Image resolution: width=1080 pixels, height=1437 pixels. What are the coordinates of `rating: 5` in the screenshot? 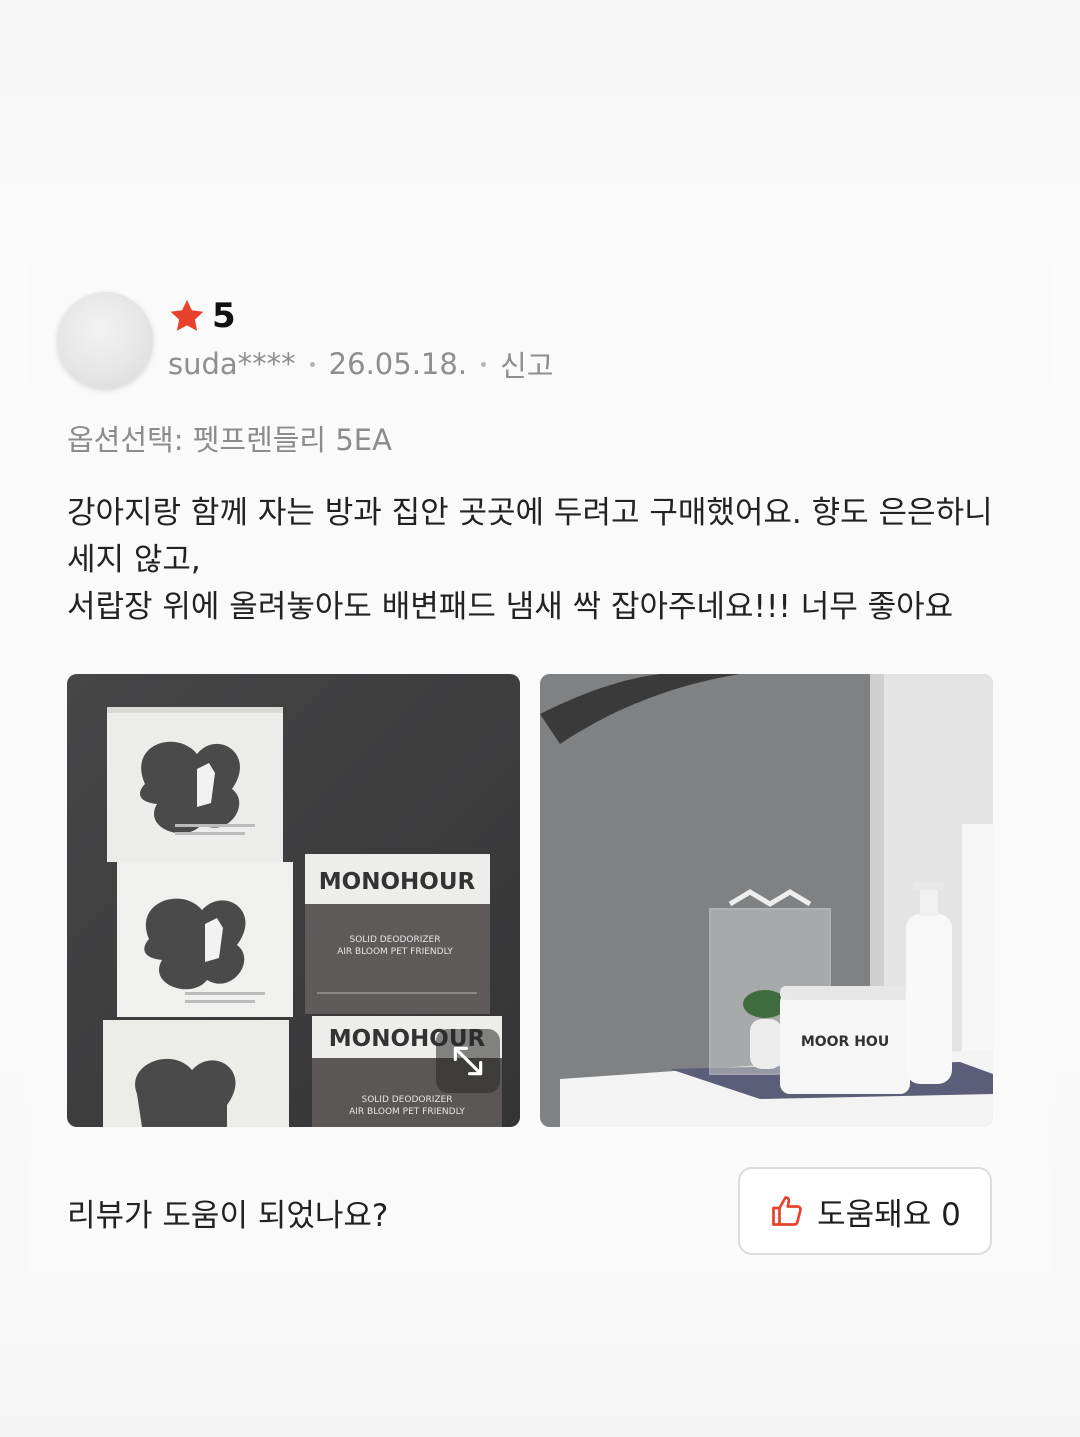 It's located at (202, 316).